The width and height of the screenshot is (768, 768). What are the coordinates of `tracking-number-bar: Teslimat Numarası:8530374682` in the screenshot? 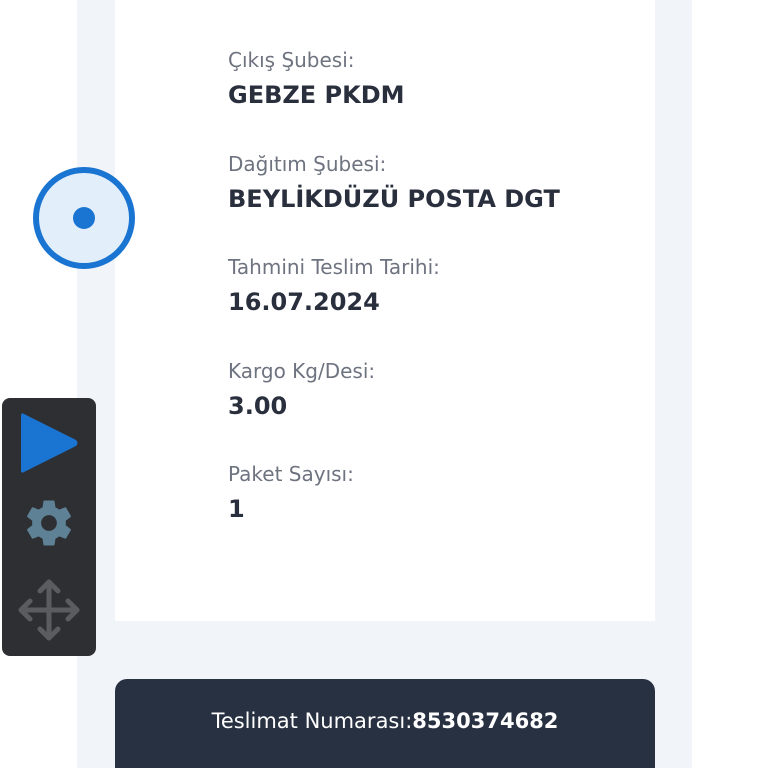 It's located at (385, 723).